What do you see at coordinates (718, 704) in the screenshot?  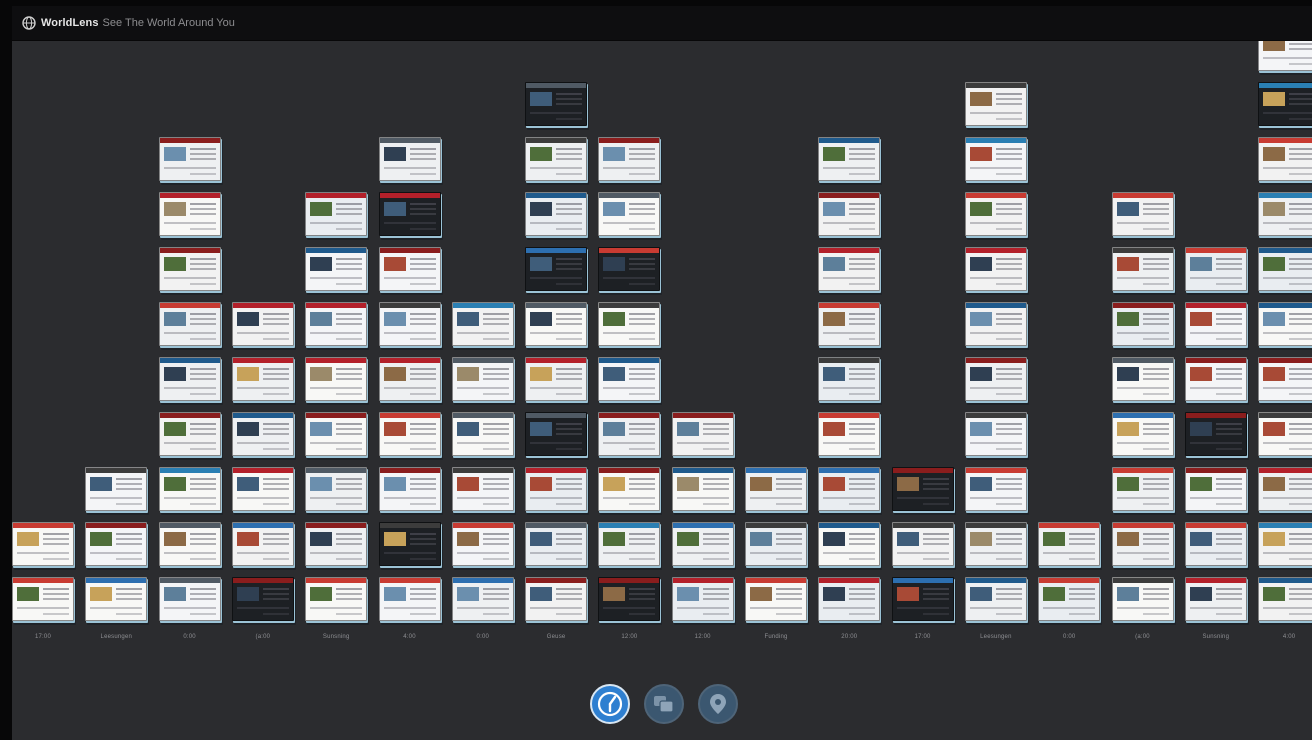 I see `location-view-button` at bounding box center [718, 704].